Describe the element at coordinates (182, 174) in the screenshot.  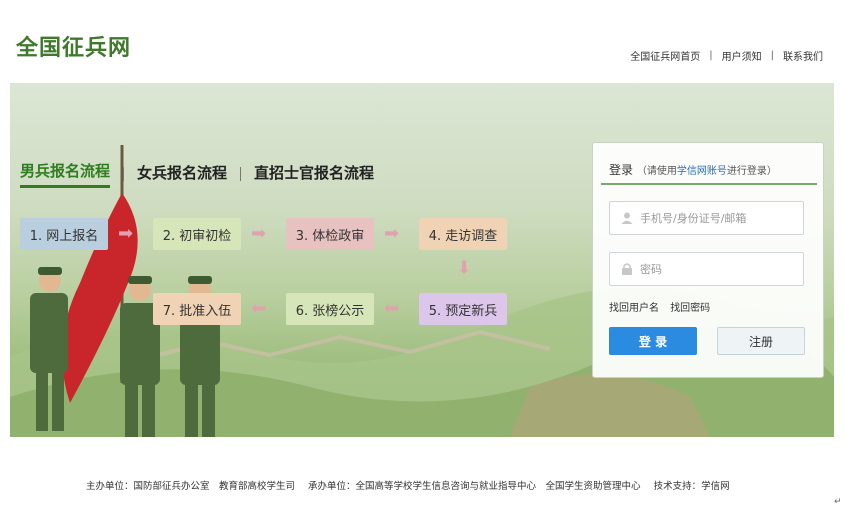
I see `tab-female-process: 女兵报名流程` at that location.